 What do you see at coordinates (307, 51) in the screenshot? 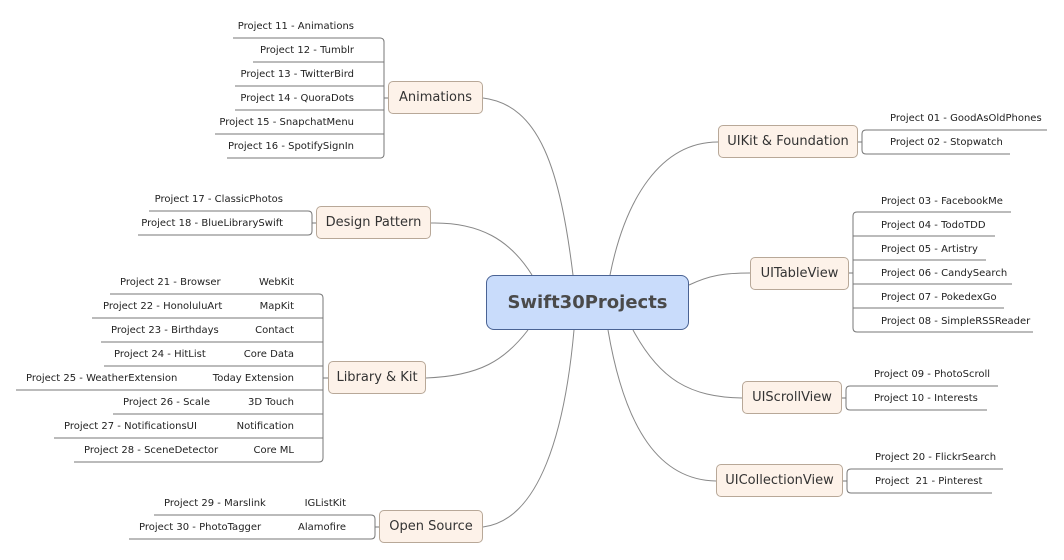
I see `leaf-project-12: Project 12 - Tumblr` at bounding box center [307, 51].